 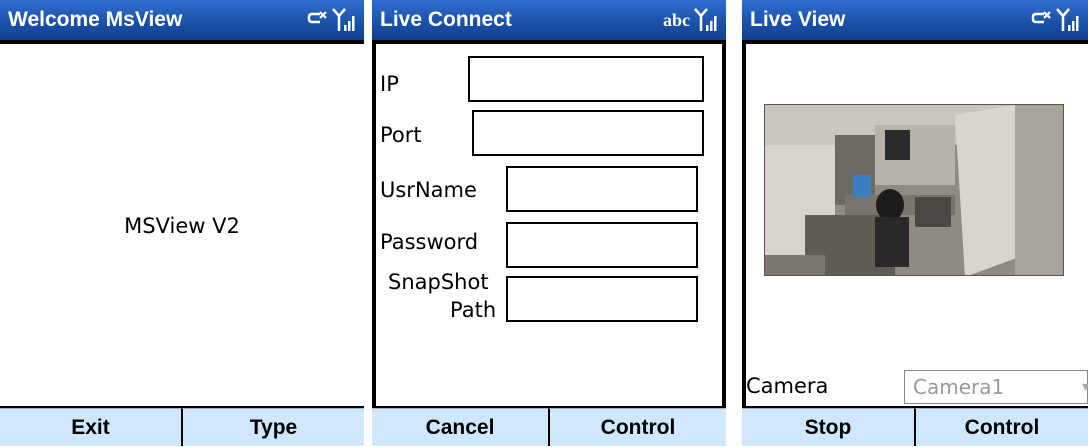 I want to click on camera-select: Camera1 ▾, so click(x=996, y=387).